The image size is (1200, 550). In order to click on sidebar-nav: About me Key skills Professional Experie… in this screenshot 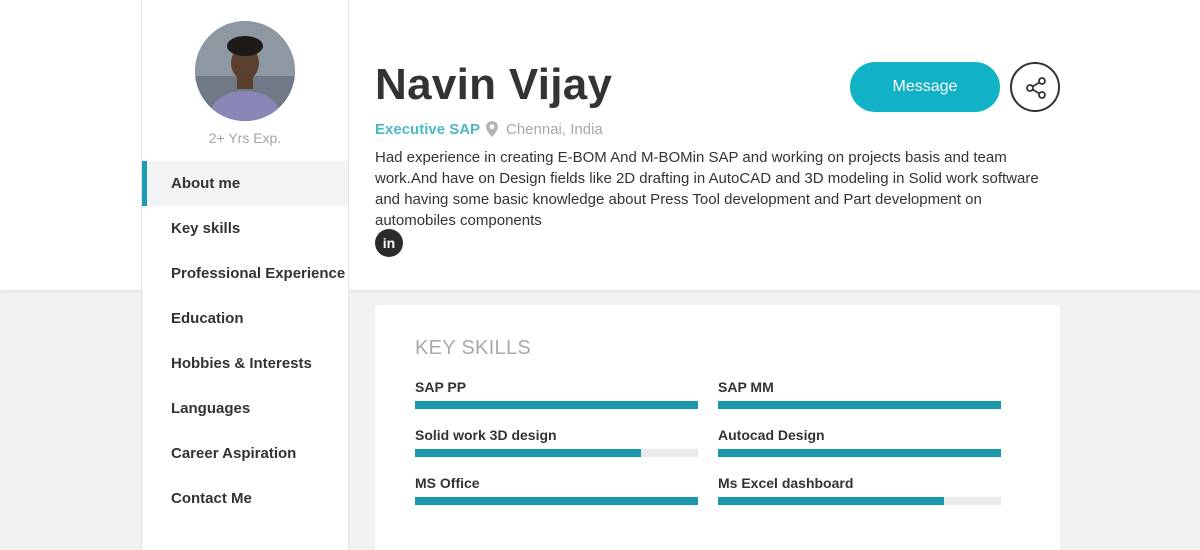, I will do `click(245, 341)`.